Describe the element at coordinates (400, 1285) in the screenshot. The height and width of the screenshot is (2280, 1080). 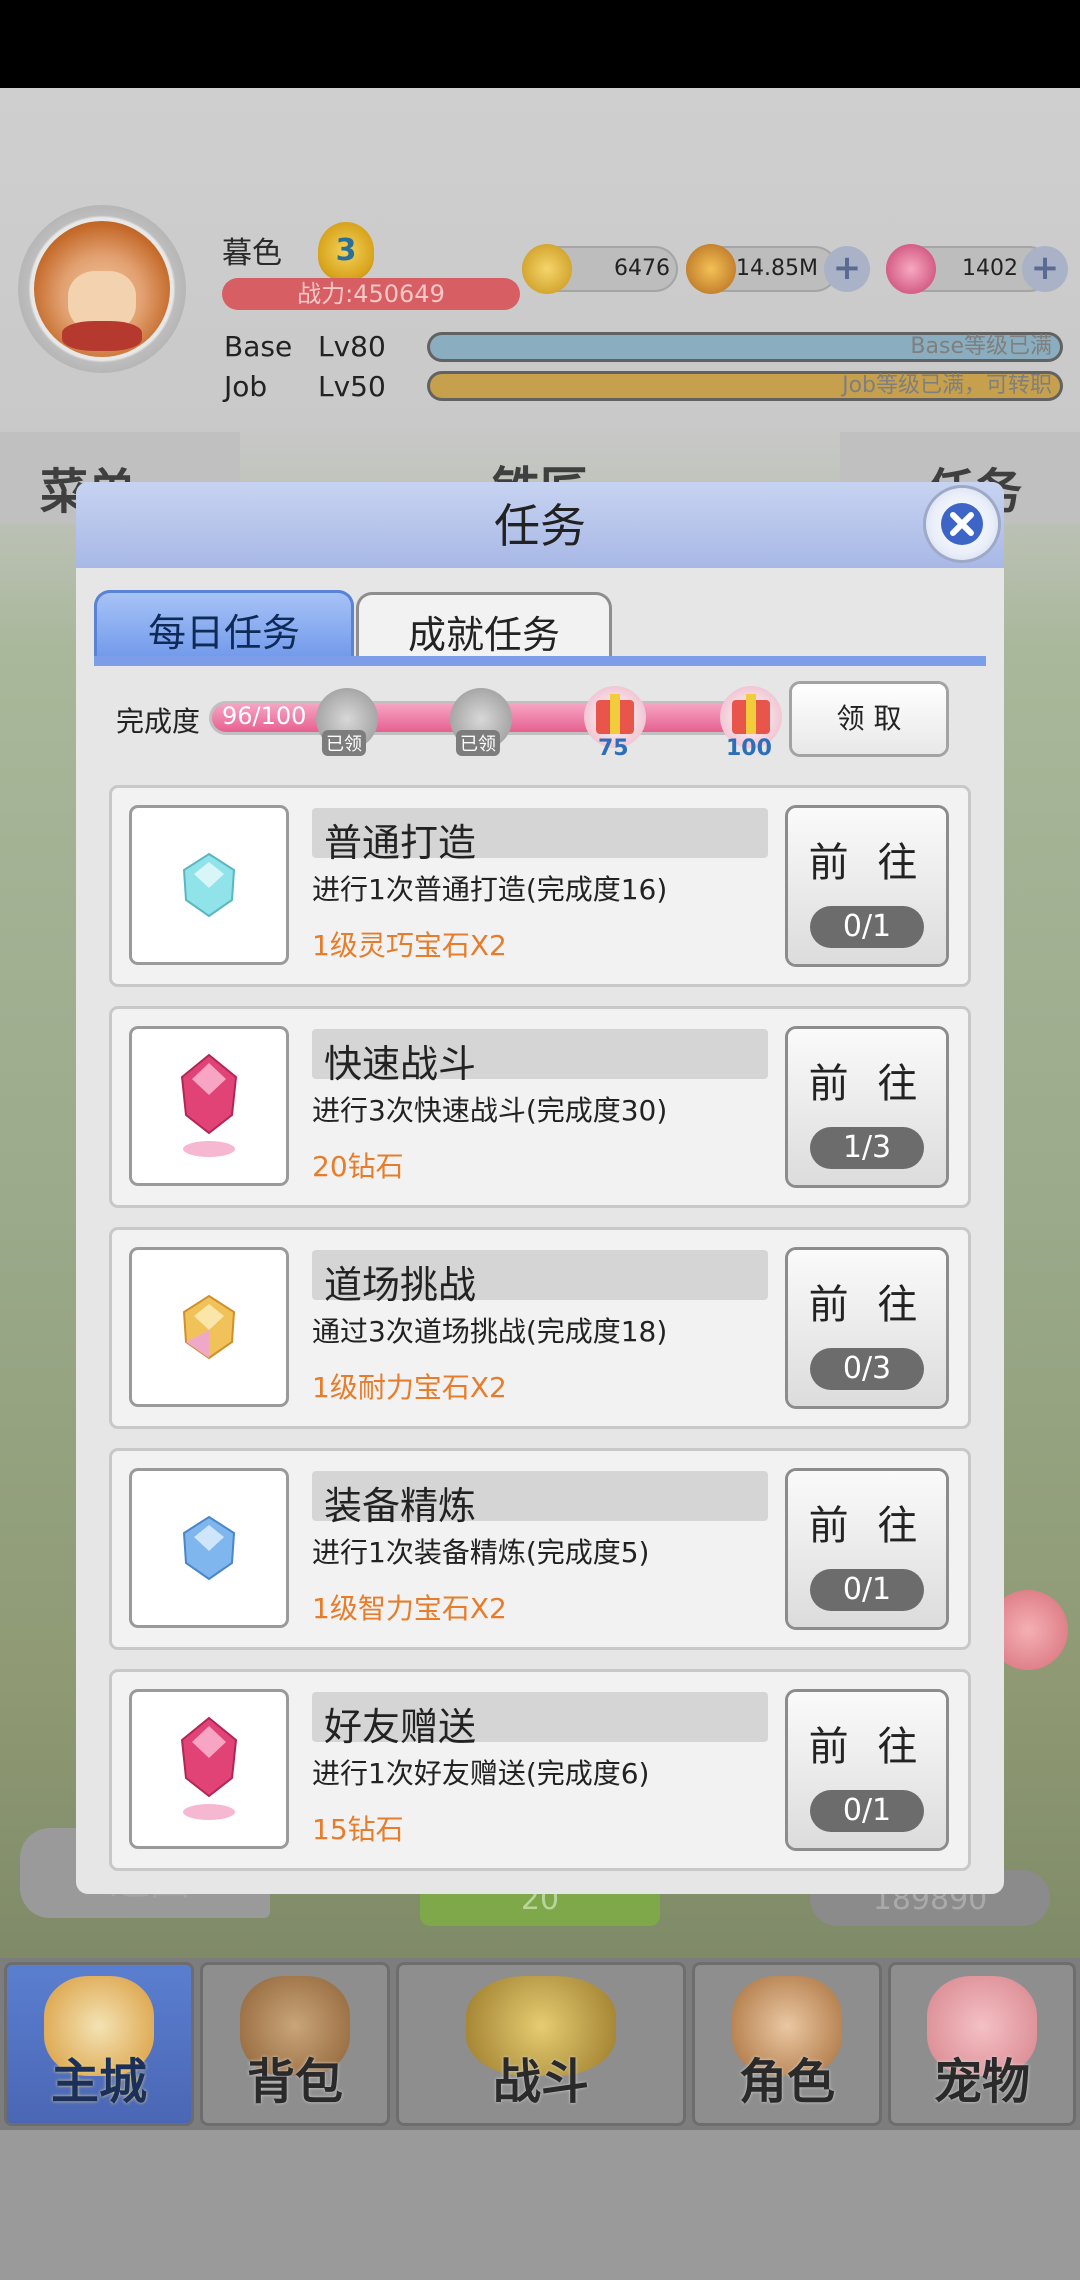
I see `task-title: 道场挑战` at that location.